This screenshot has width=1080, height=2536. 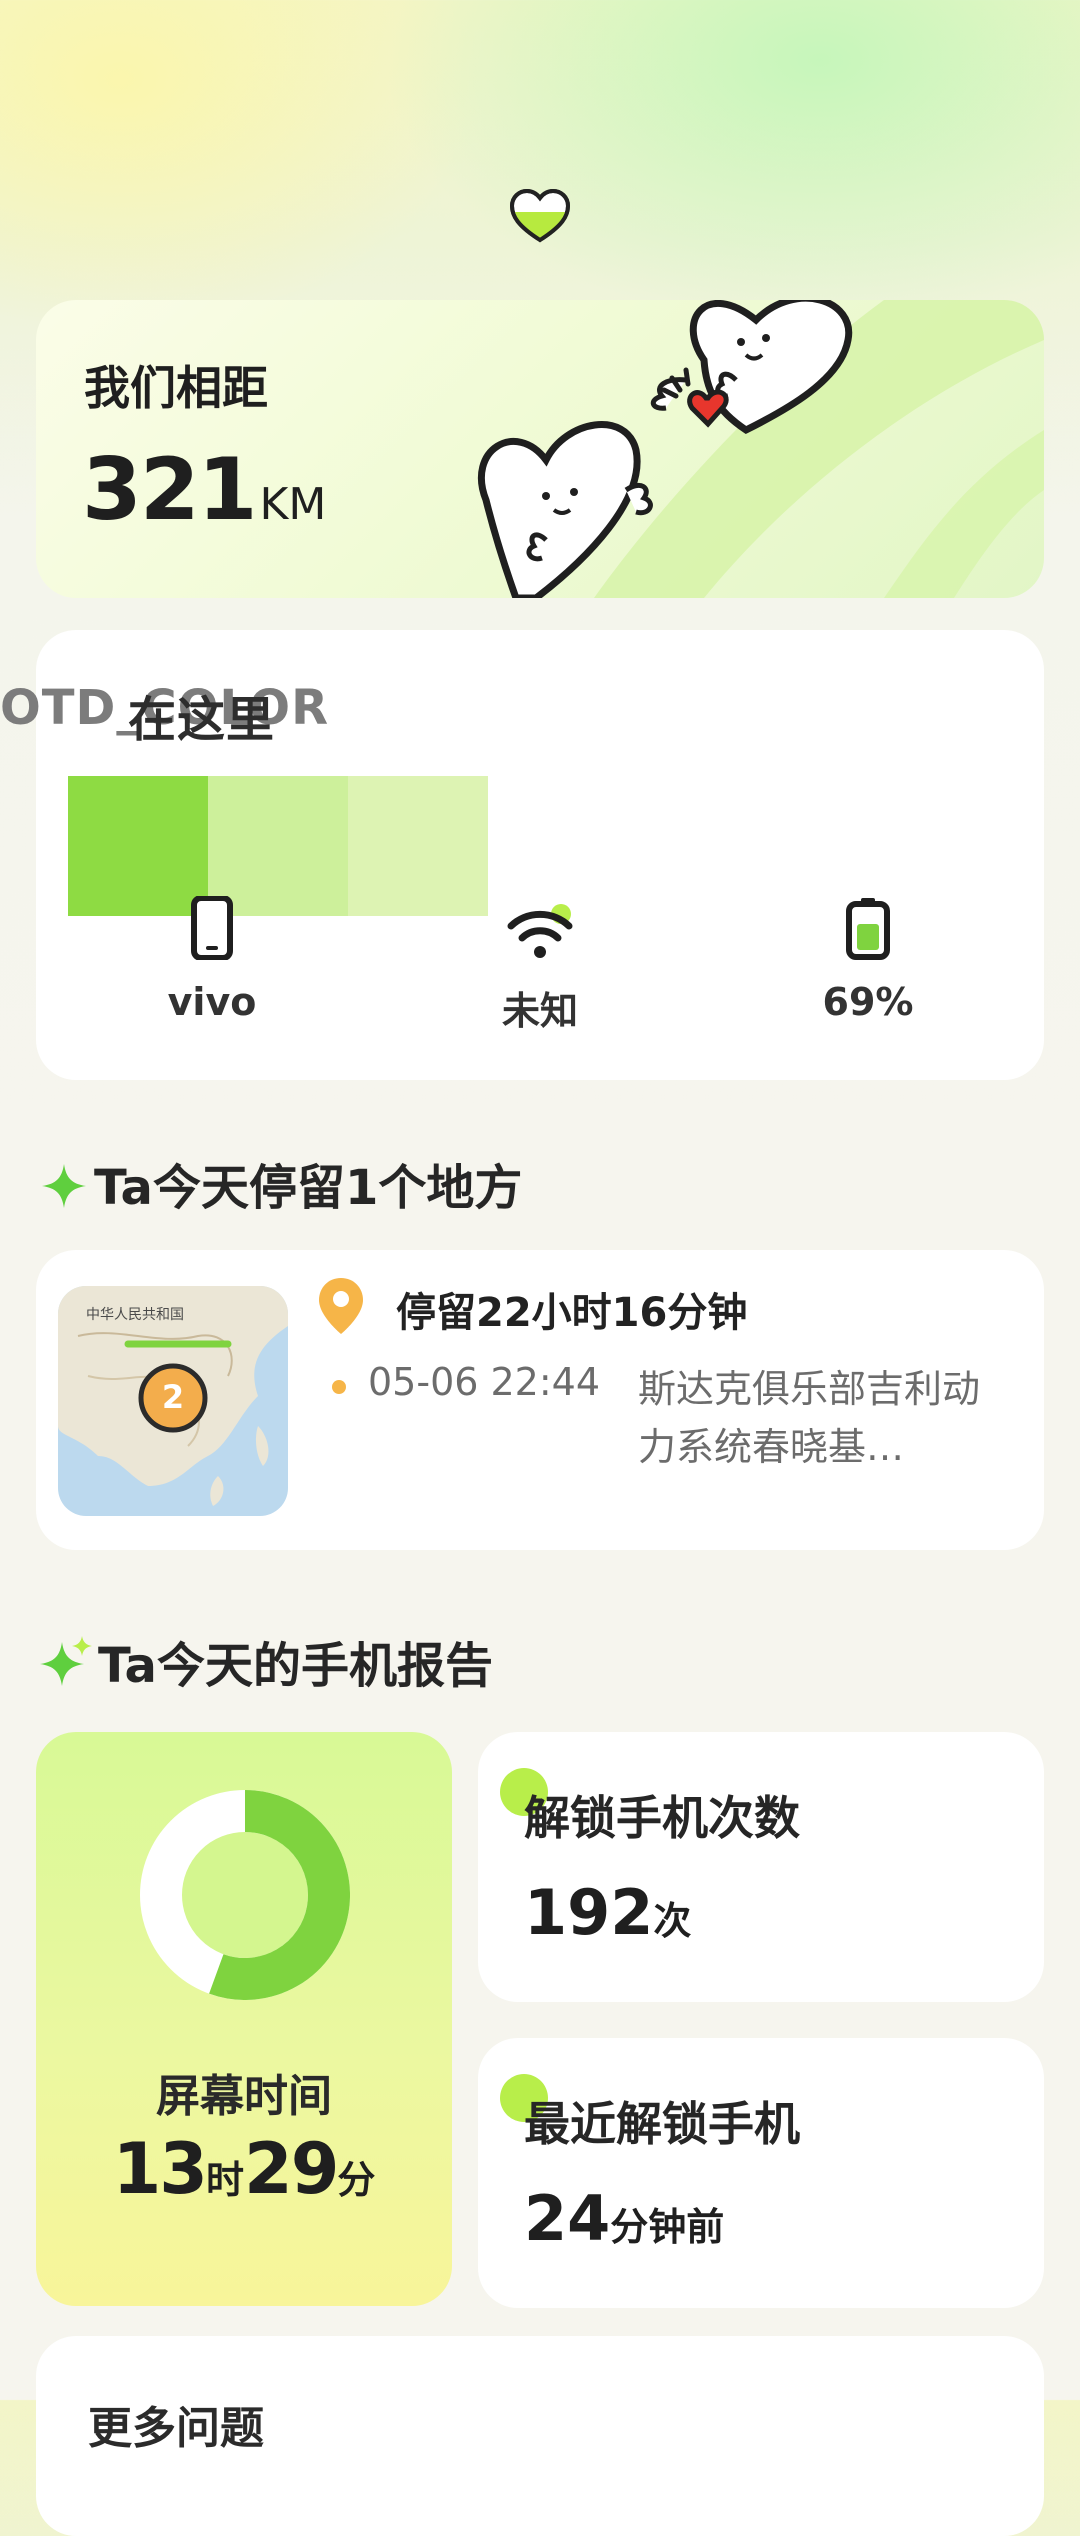 I want to click on unlock-count-card, so click(x=761, y=1867).